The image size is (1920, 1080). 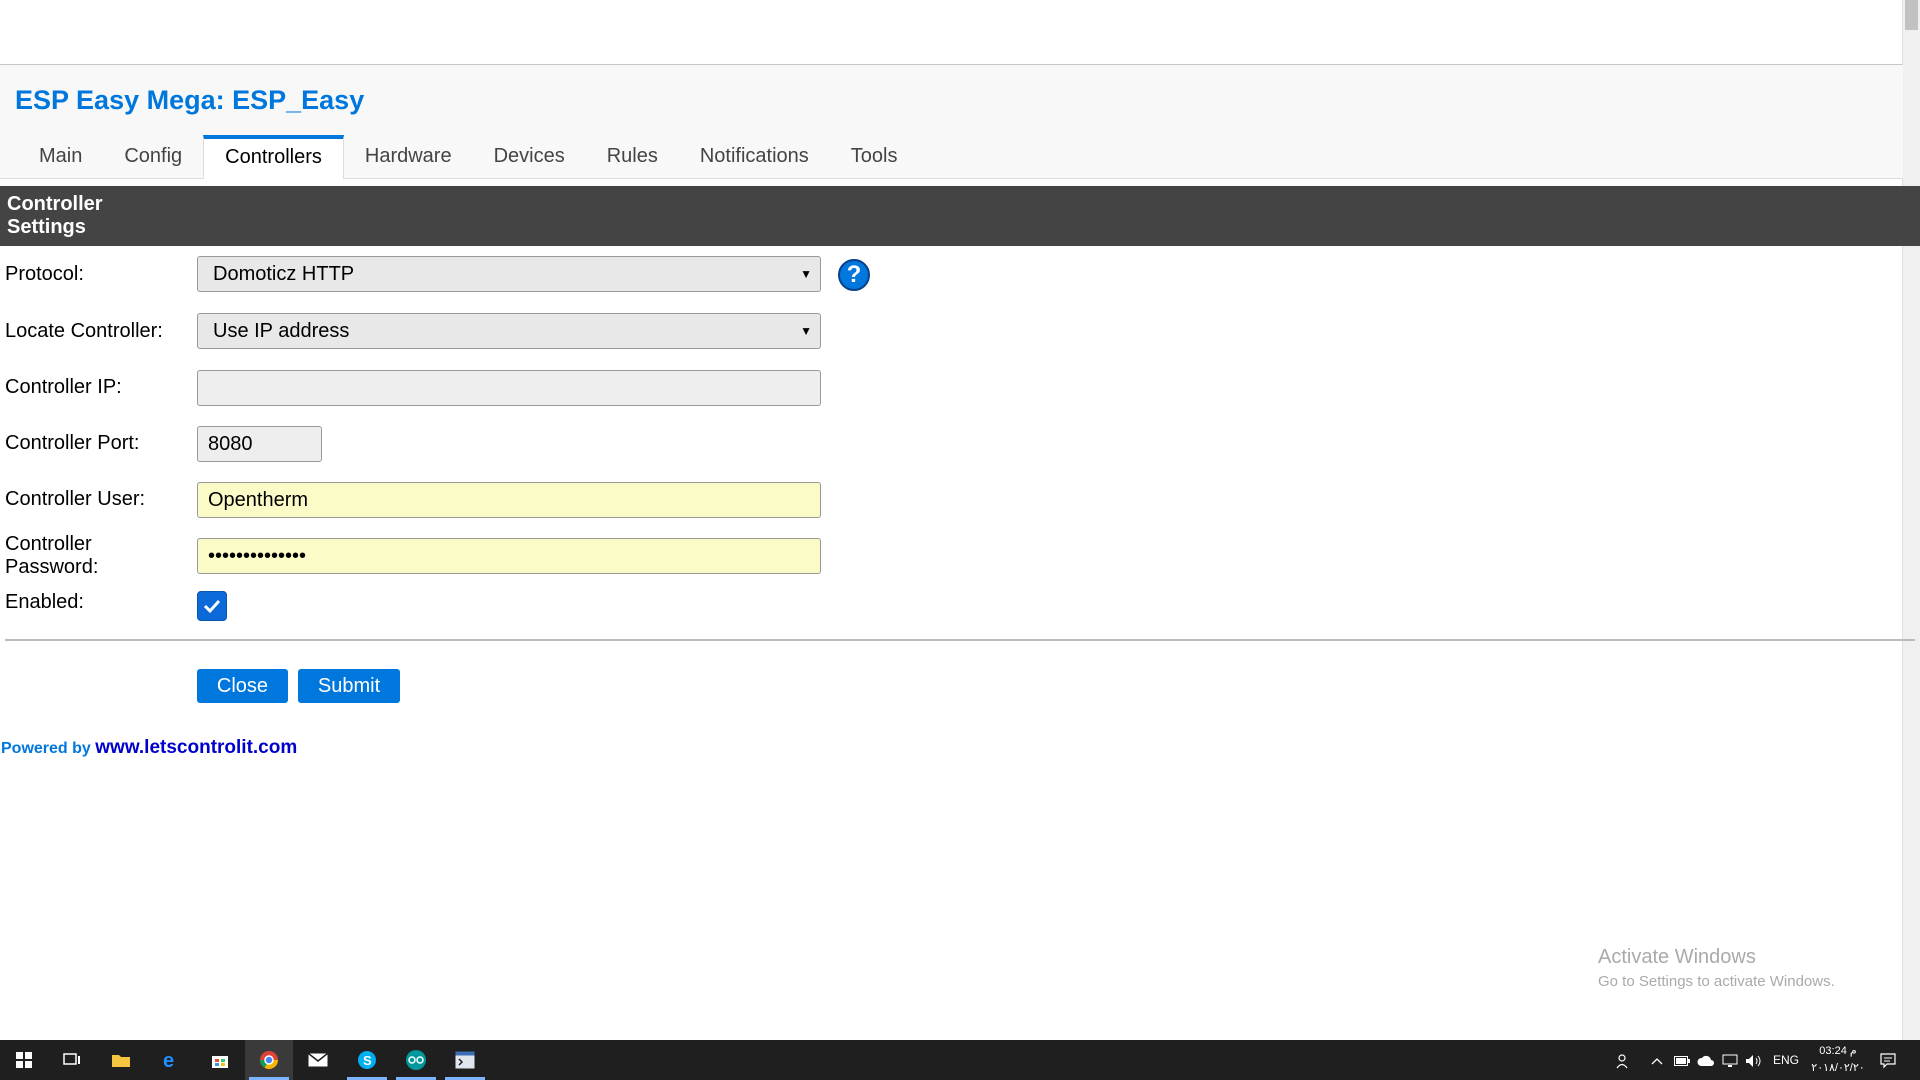 I want to click on scrollbar-thumb, so click(x=1911, y=15).